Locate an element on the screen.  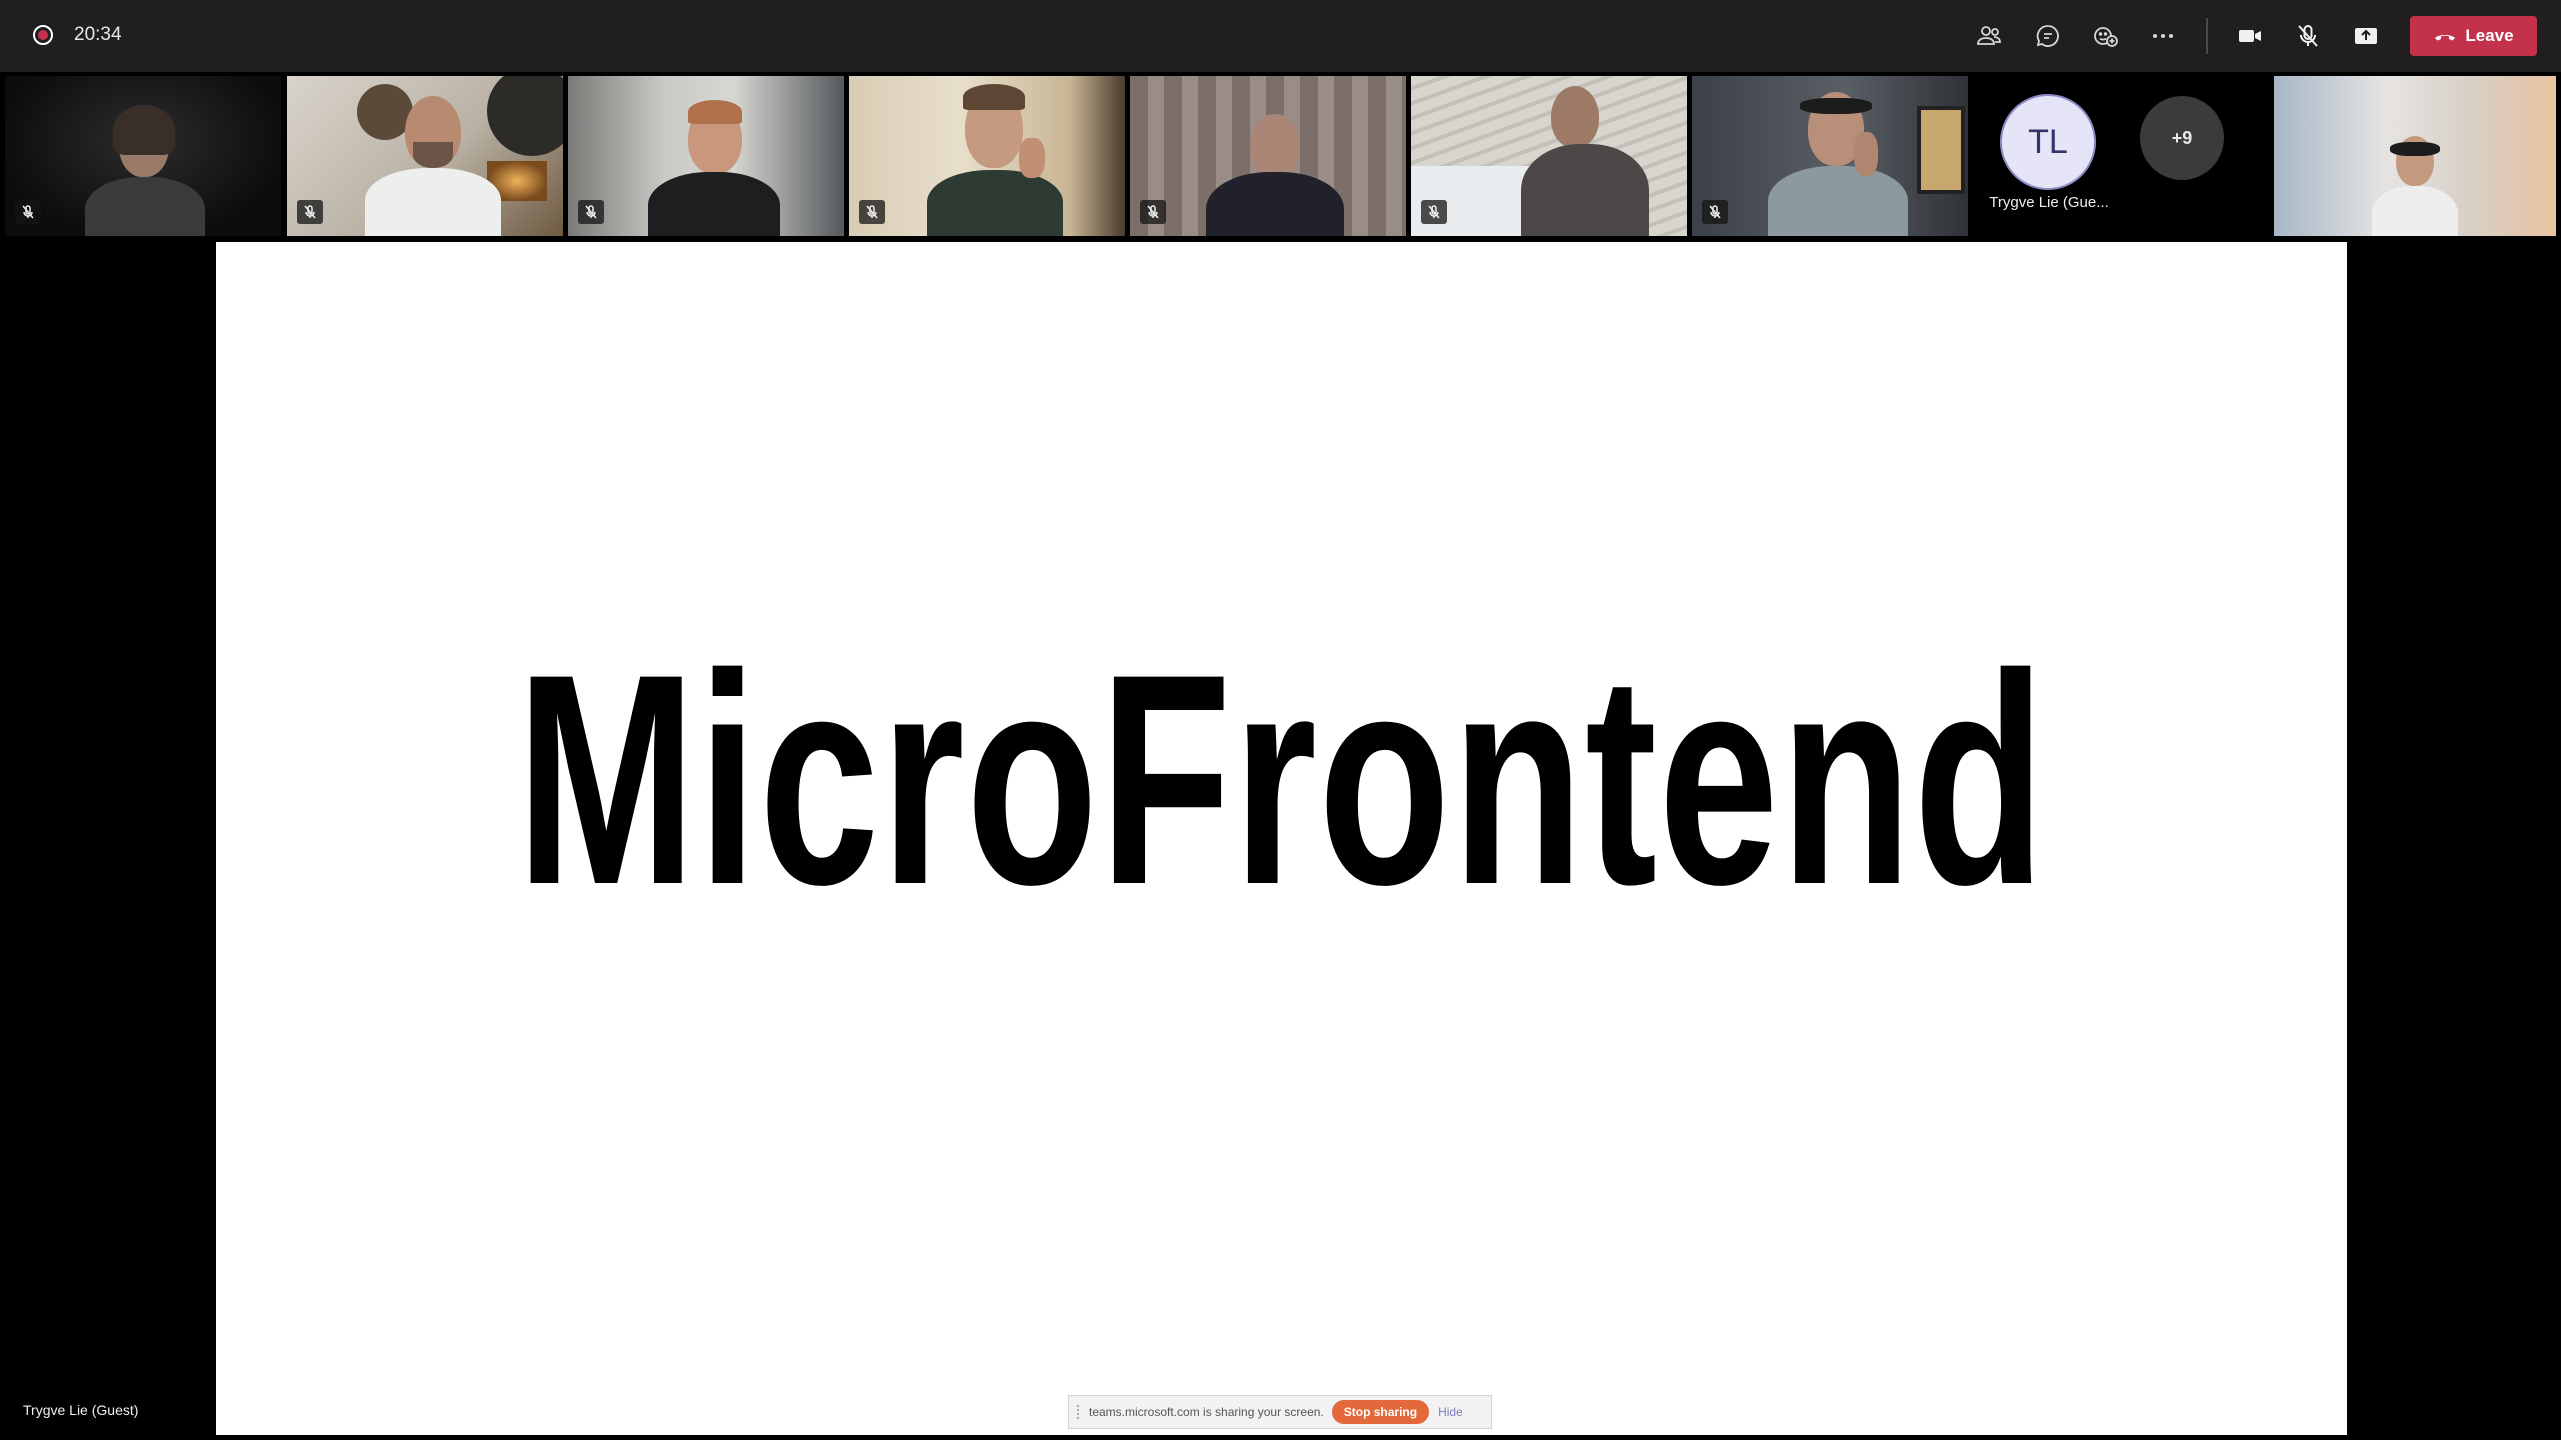
more-icon is located at coordinates (2163, 36).